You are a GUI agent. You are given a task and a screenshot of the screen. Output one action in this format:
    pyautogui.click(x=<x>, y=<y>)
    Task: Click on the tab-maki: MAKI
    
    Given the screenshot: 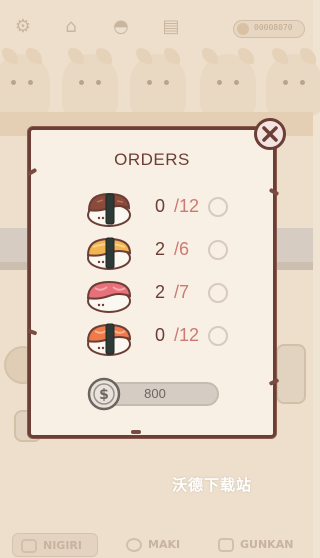 What is the action you would take?
    pyautogui.click(x=155, y=545)
    